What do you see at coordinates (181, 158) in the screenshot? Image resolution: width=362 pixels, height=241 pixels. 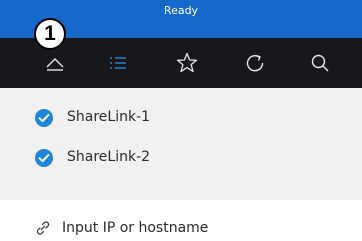 I see `list-item: ShareLink-2` at bounding box center [181, 158].